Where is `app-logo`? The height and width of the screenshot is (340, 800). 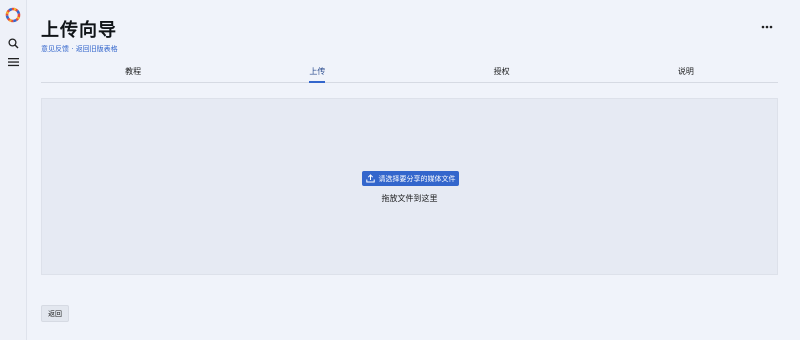 app-logo is located at coordinates (13, 15).